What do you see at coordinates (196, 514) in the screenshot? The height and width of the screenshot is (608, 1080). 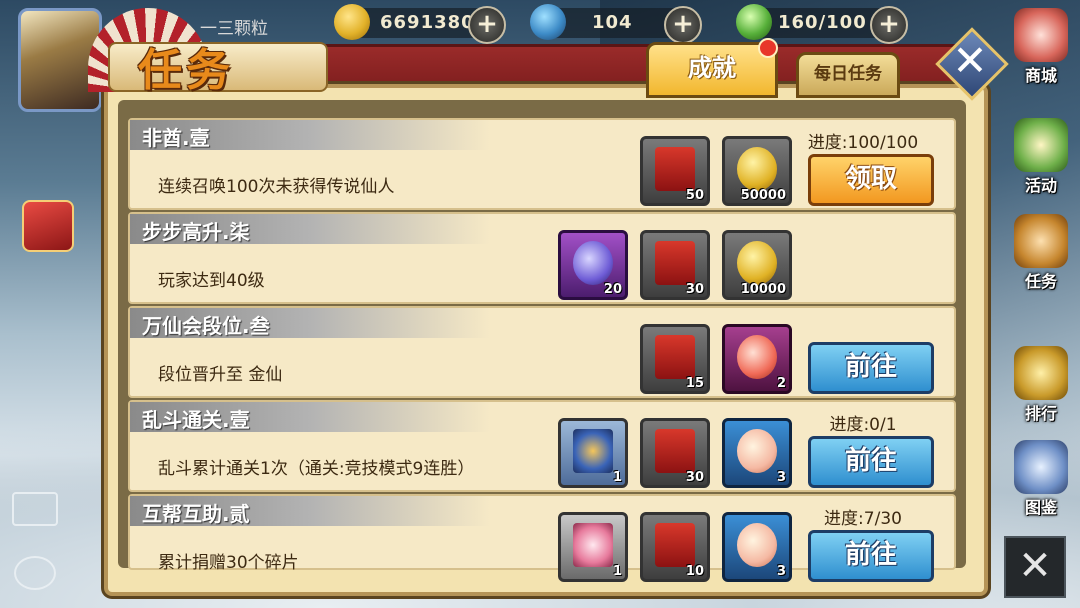 I see `task-name: 互帮互助.贰` at bounding box center [196, 514].